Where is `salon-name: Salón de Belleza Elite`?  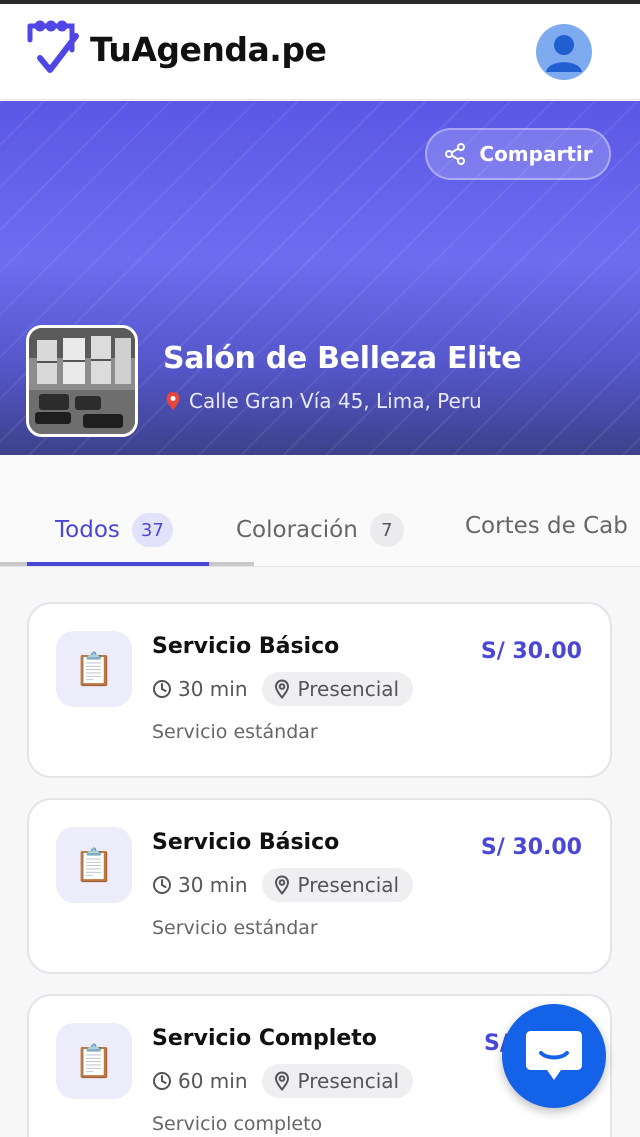 salon-name: Salón de Belleza Elite is located at coordinates (342, 358).